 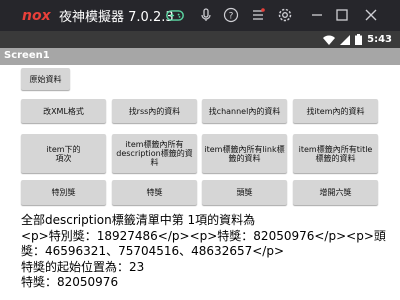 I want to click on mic-icon, so click(x=206, y=15).